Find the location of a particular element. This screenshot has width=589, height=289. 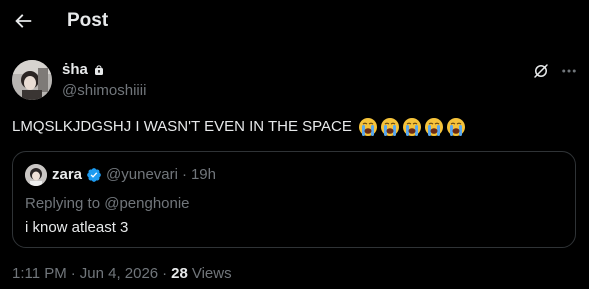

replying-to-handle: @penghonie is located at coordinates (146, 203).